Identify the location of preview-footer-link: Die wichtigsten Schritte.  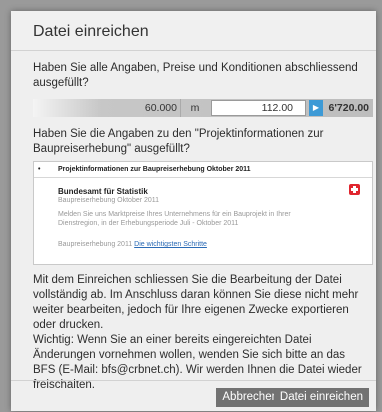
(170, 244).